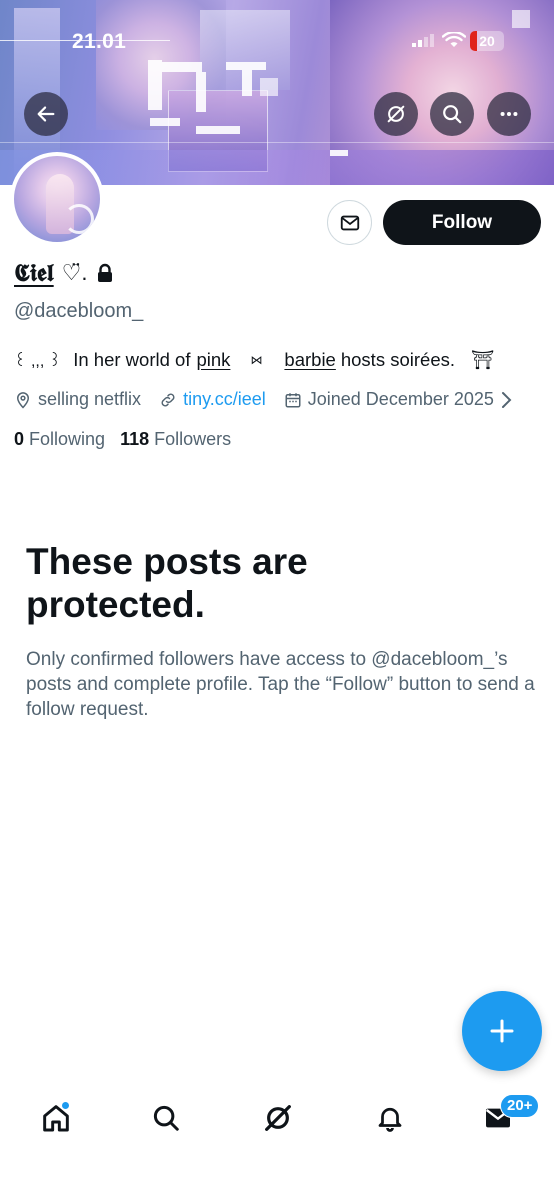  Describe the element at coordinates (19, 439) in the screenshot. I see `following-count: 0` at that location.